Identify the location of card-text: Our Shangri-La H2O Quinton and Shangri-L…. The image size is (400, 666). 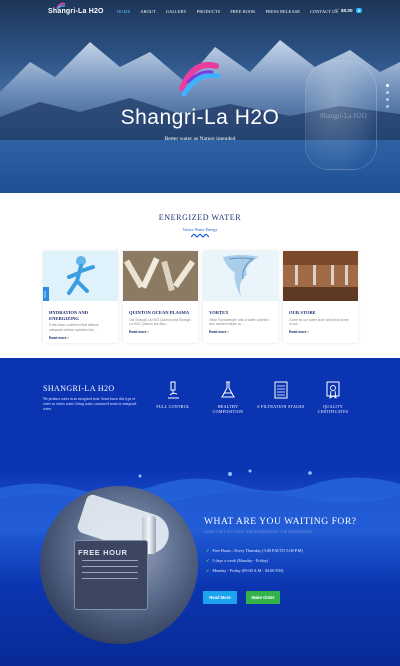
(160, 322).